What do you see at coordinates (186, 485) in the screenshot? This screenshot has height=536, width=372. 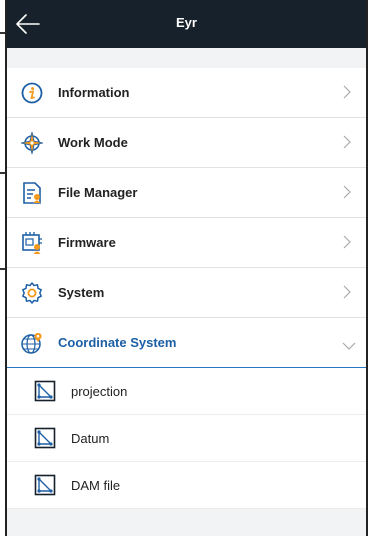 I see `submenu-item-dam-file: DAM file` at bounding box center [186, 485].